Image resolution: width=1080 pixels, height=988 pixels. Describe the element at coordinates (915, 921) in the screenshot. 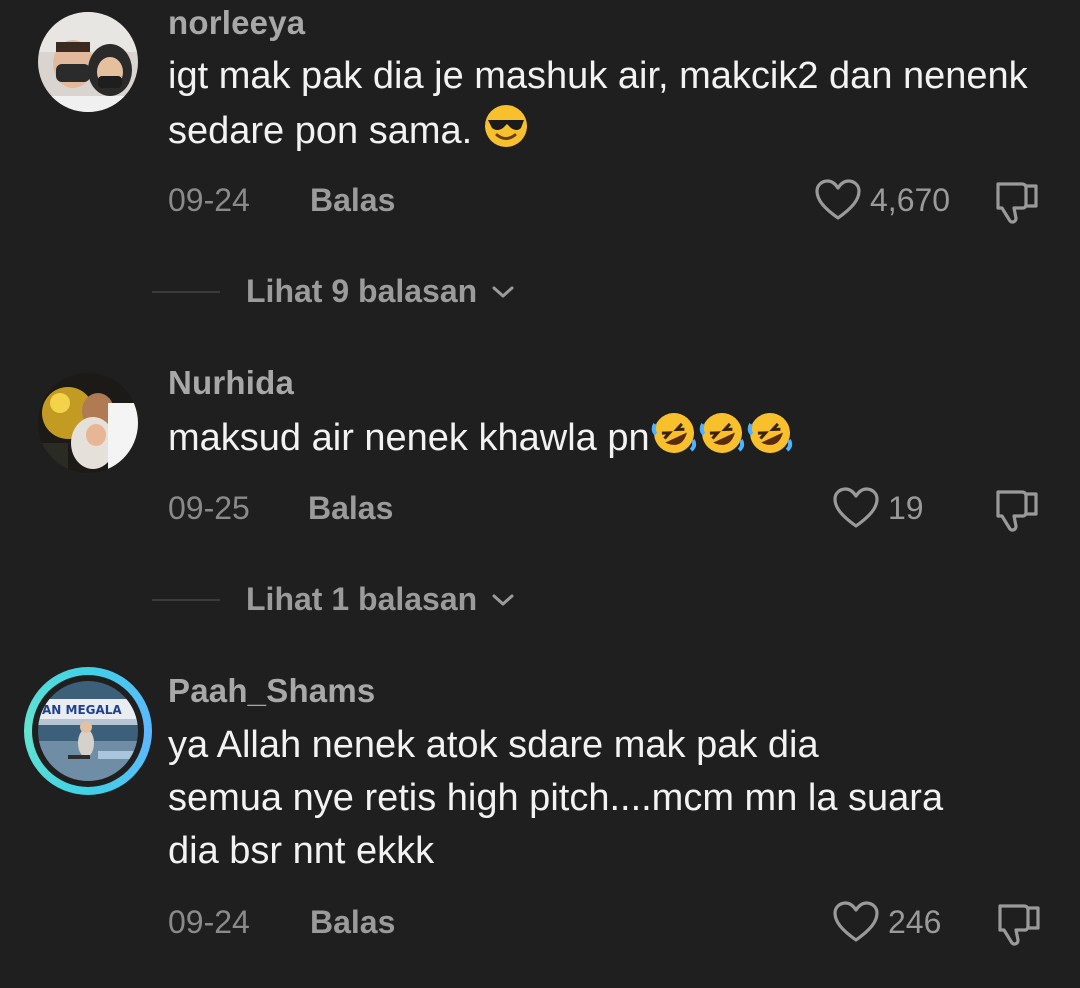

I see `like-count: 246` at that location.